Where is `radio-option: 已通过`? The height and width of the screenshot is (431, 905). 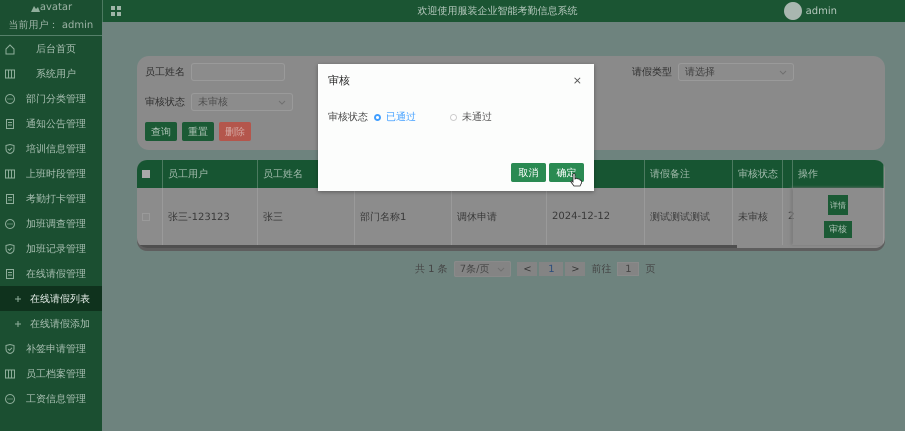 radio-option: 已通过 is located at coordinates (395, 117).